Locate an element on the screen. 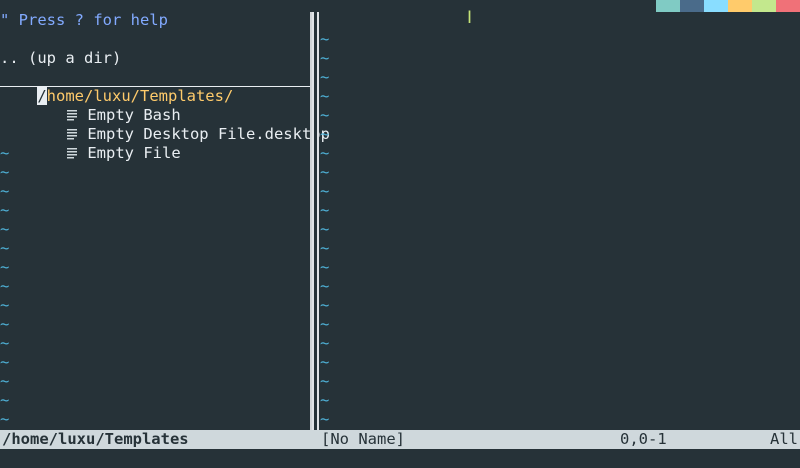 This screenshot has width=800, height=468. swatch-slate is located at coordinates (692, 6).